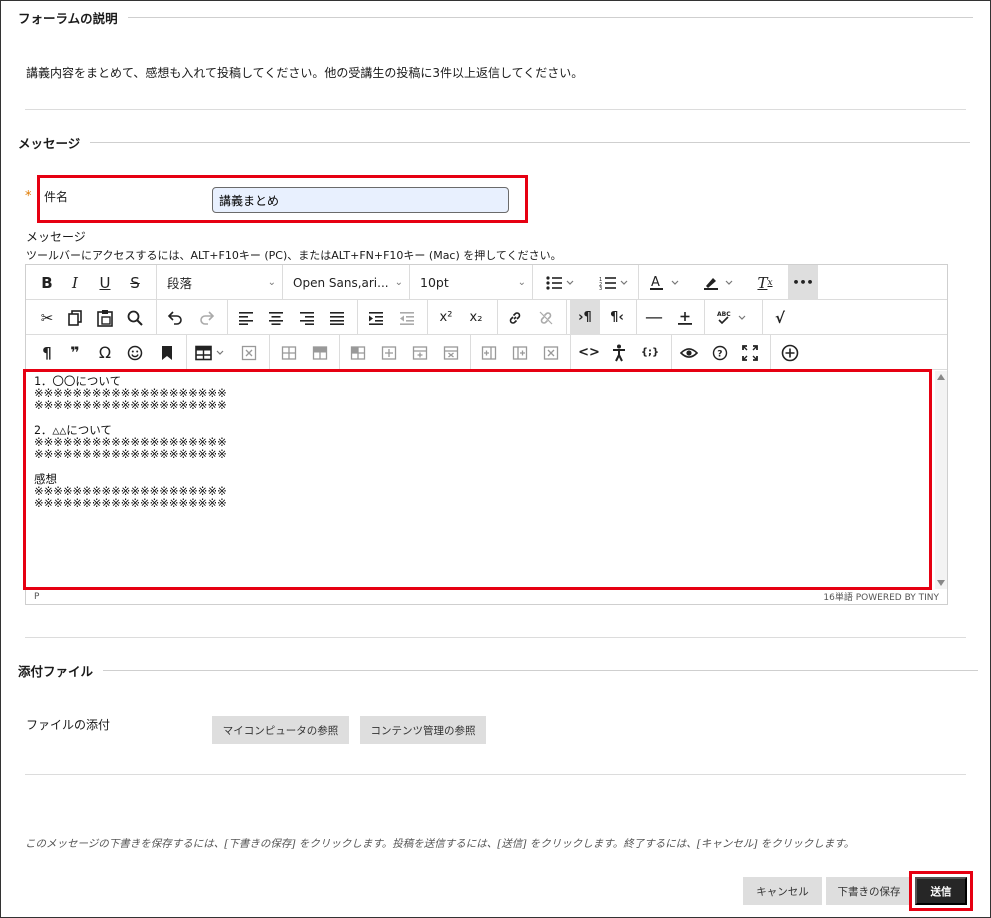 The height and width of the screenshot is (918, 991). I want to click on clear-format-icon: T, so click(762, 282).